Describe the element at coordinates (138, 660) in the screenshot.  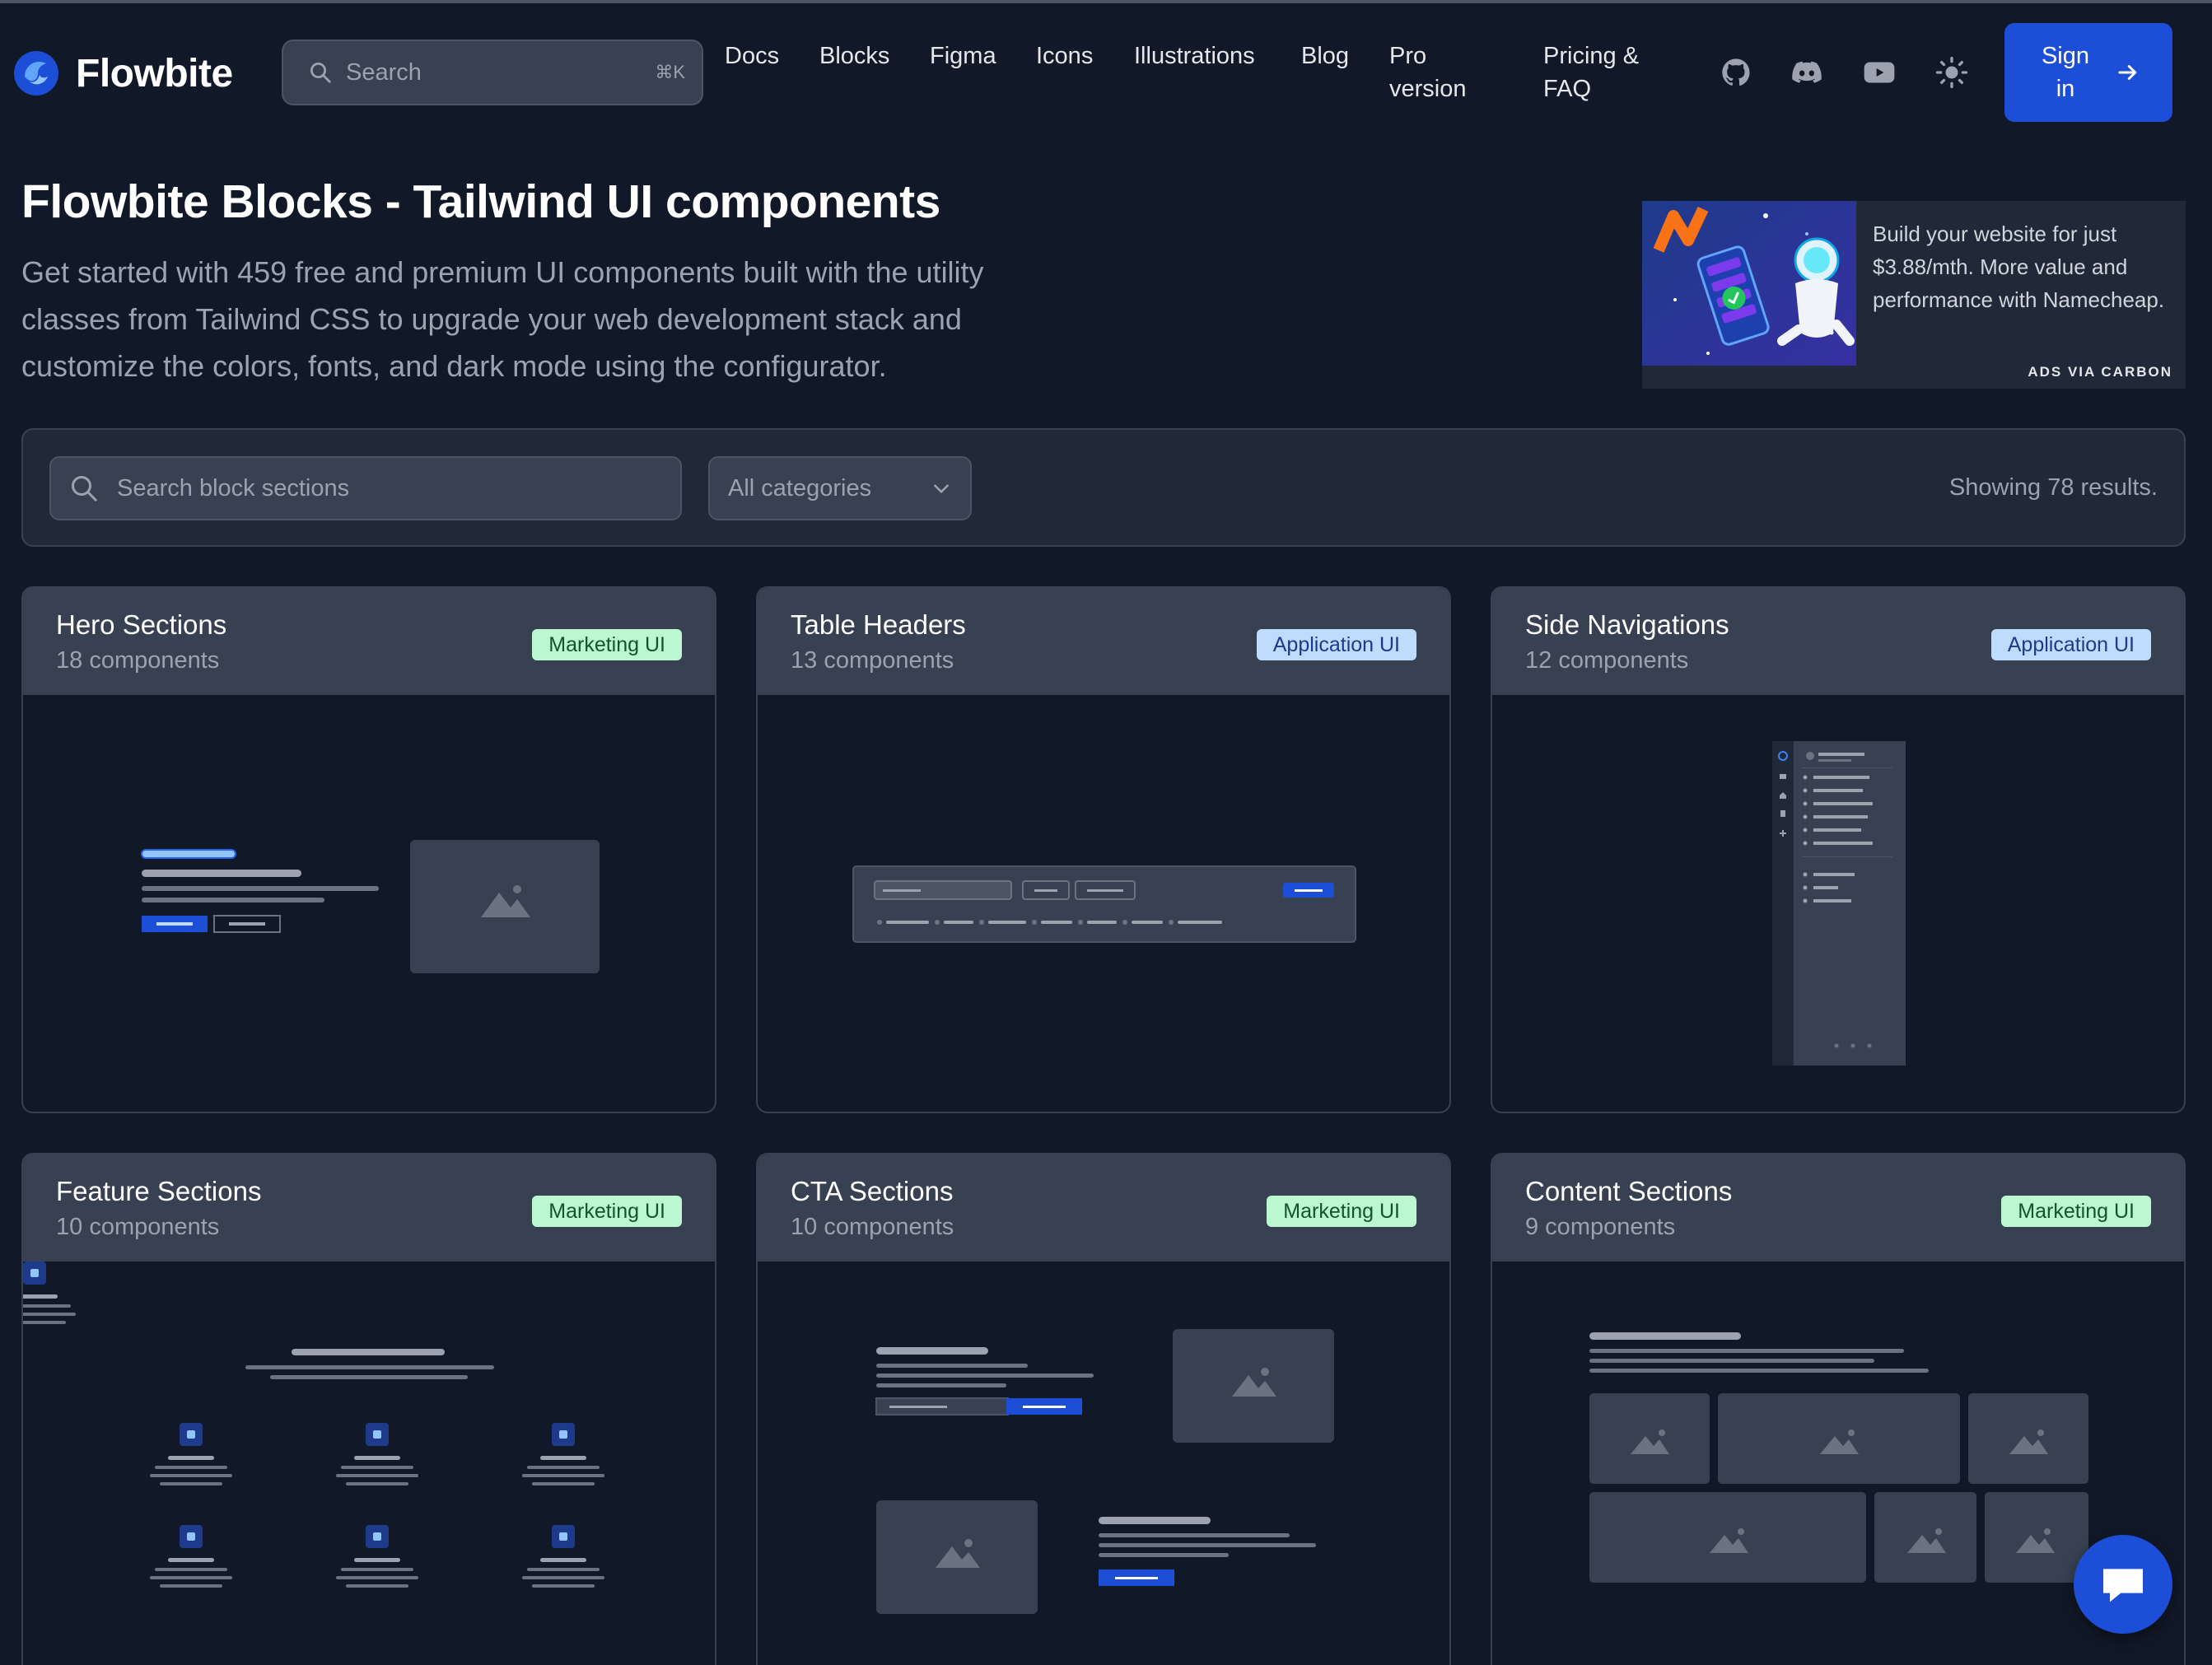
I see `card-count: 18 components` at that location.